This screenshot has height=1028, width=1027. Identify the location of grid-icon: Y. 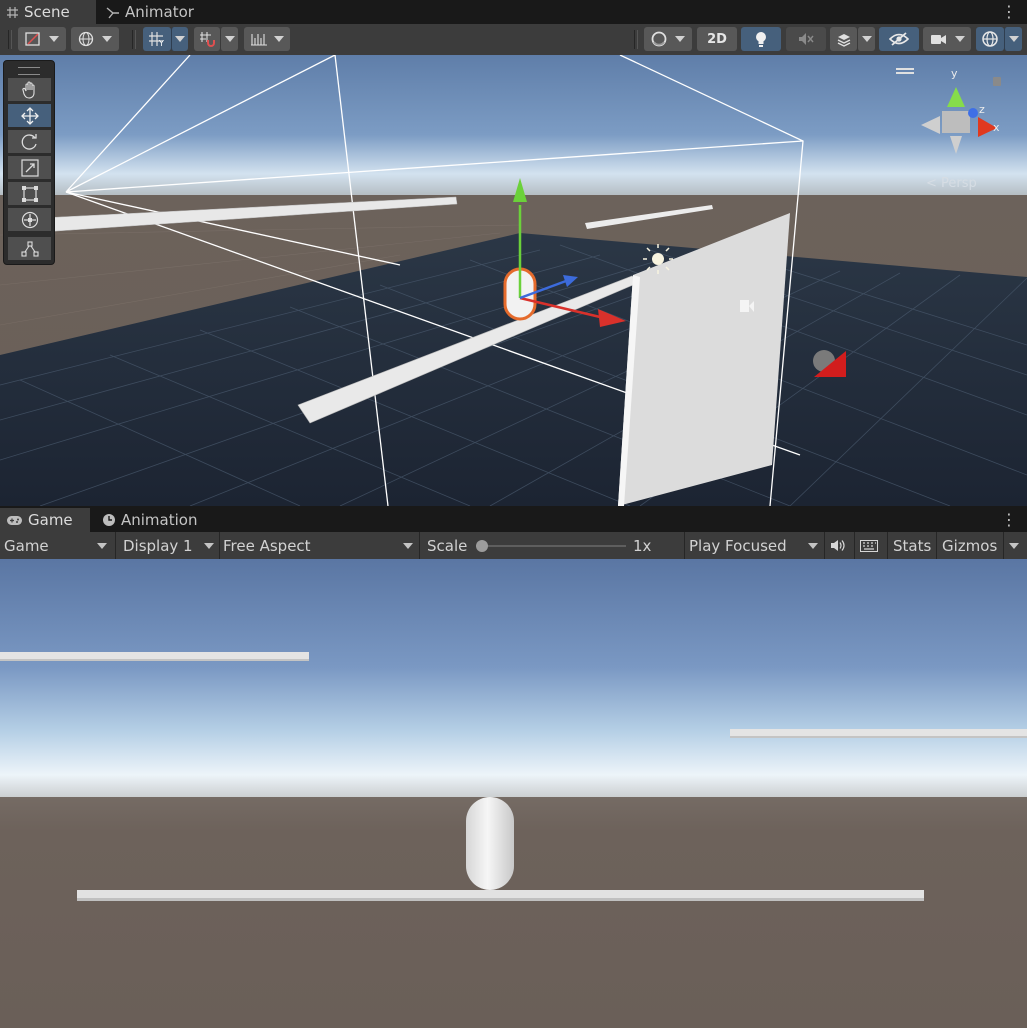
(156, 39).